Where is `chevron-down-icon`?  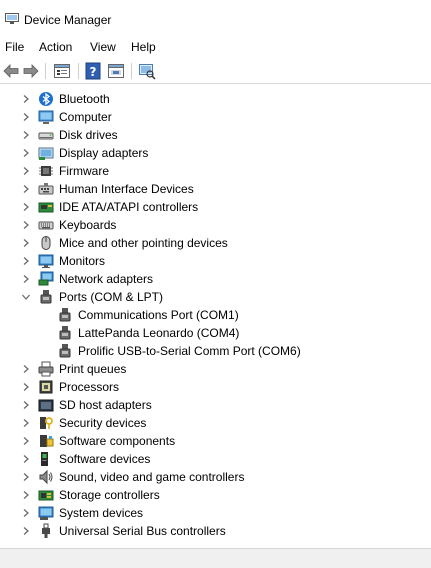
chevron-down-icon is located at coordinates (26, 297).